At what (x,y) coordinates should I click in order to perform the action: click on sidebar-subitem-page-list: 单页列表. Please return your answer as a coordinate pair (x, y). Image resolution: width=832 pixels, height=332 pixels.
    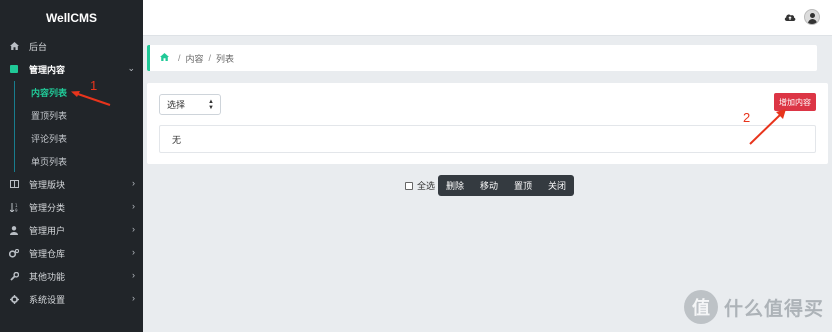
    Looking at the image, I should click on (71, 161).